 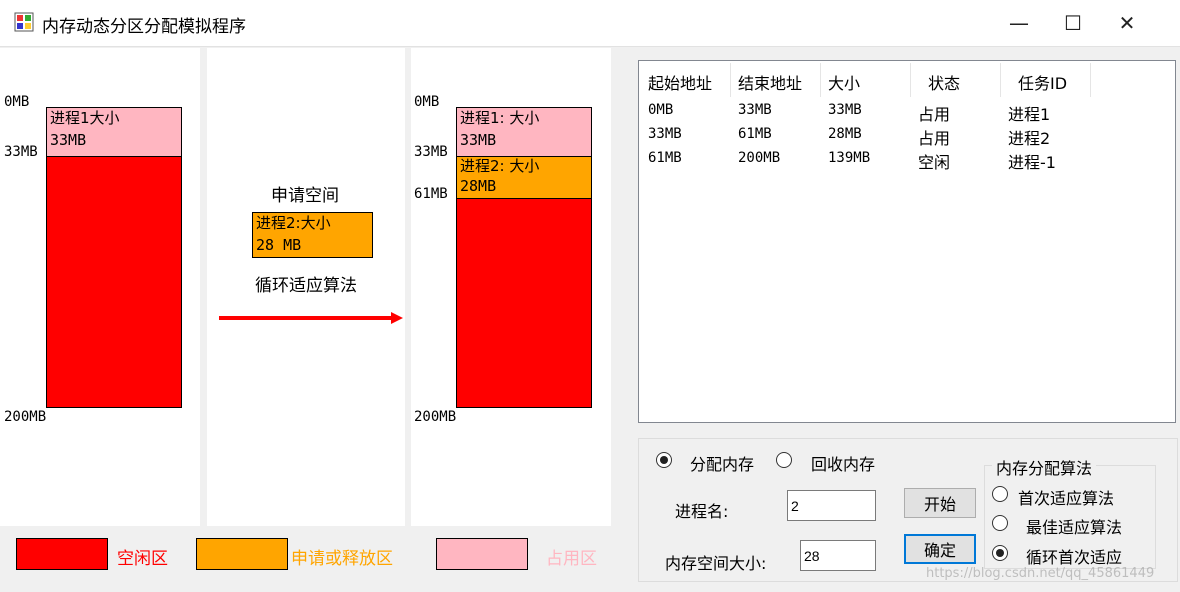 What do you see at coordinates (716, 563) in the screenshot?
I see `memory-size-label: 内存空间大小:` at bounding box center [716, 563].